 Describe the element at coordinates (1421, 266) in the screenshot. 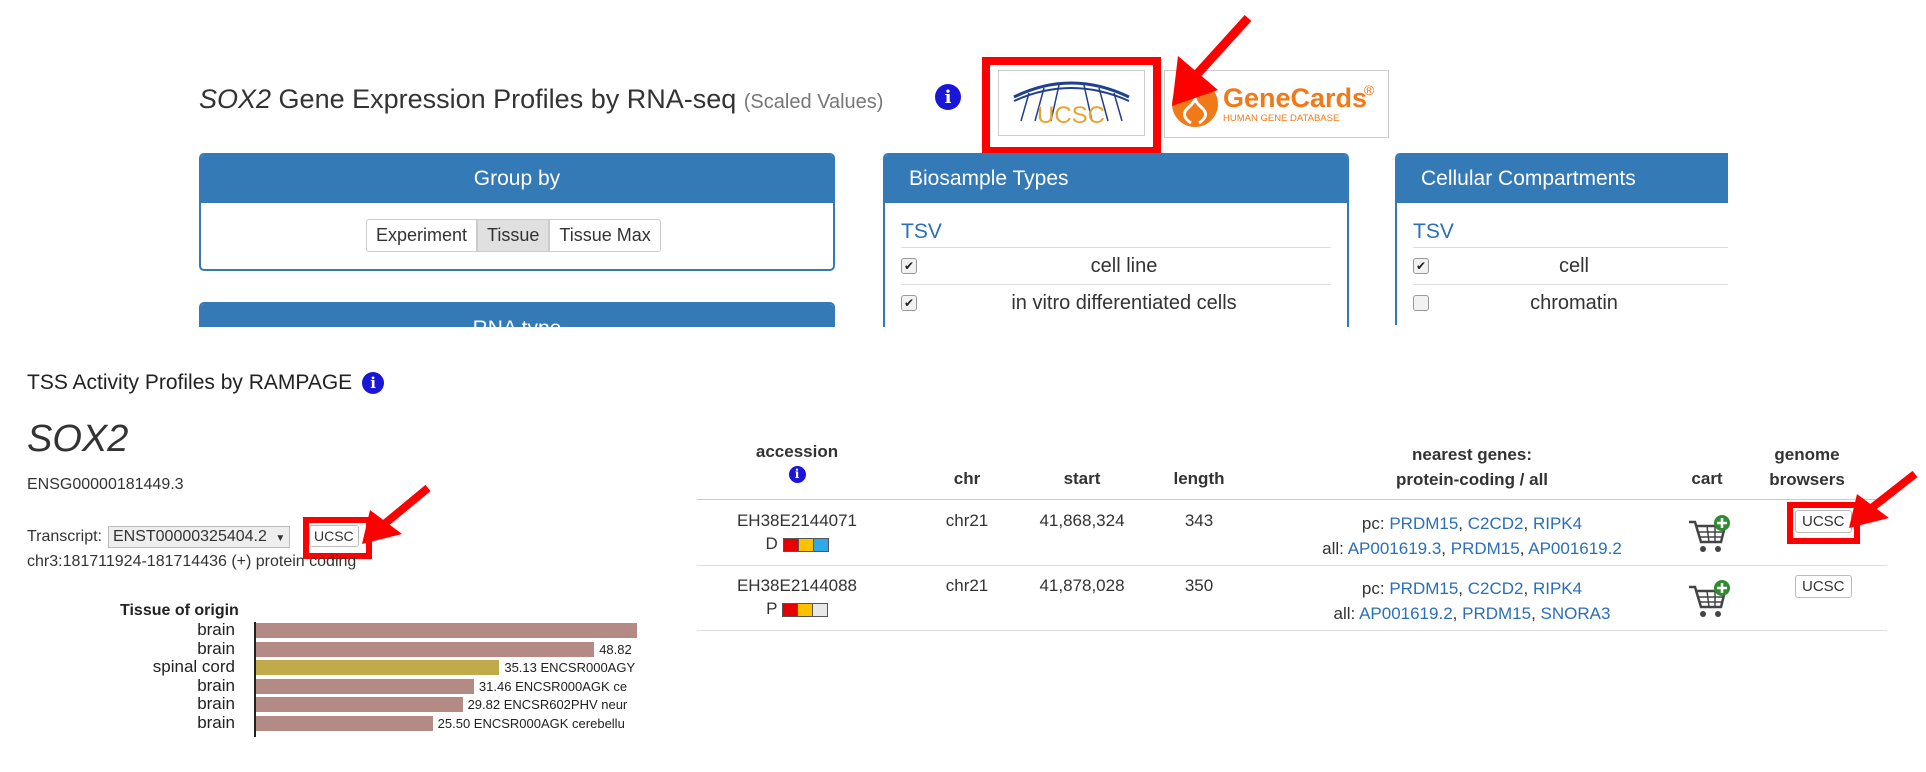

I see `compartment-checkbox: ✔` at that location.